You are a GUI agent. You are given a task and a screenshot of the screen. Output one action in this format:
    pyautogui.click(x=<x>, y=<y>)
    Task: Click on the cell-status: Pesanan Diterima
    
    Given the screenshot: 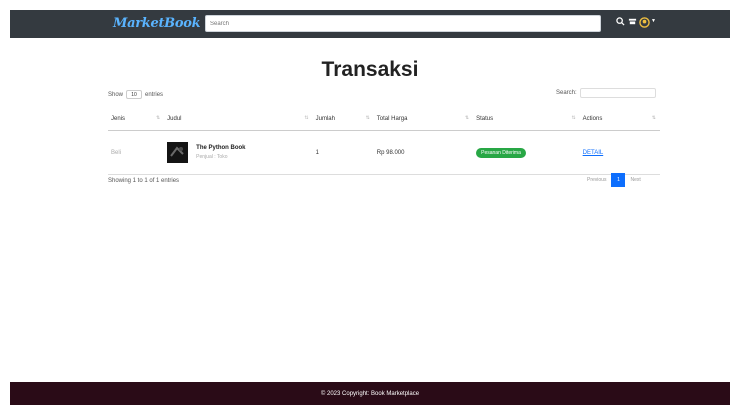 What is the action you would take?
    pyautogui.click(x=526, y=152)
    